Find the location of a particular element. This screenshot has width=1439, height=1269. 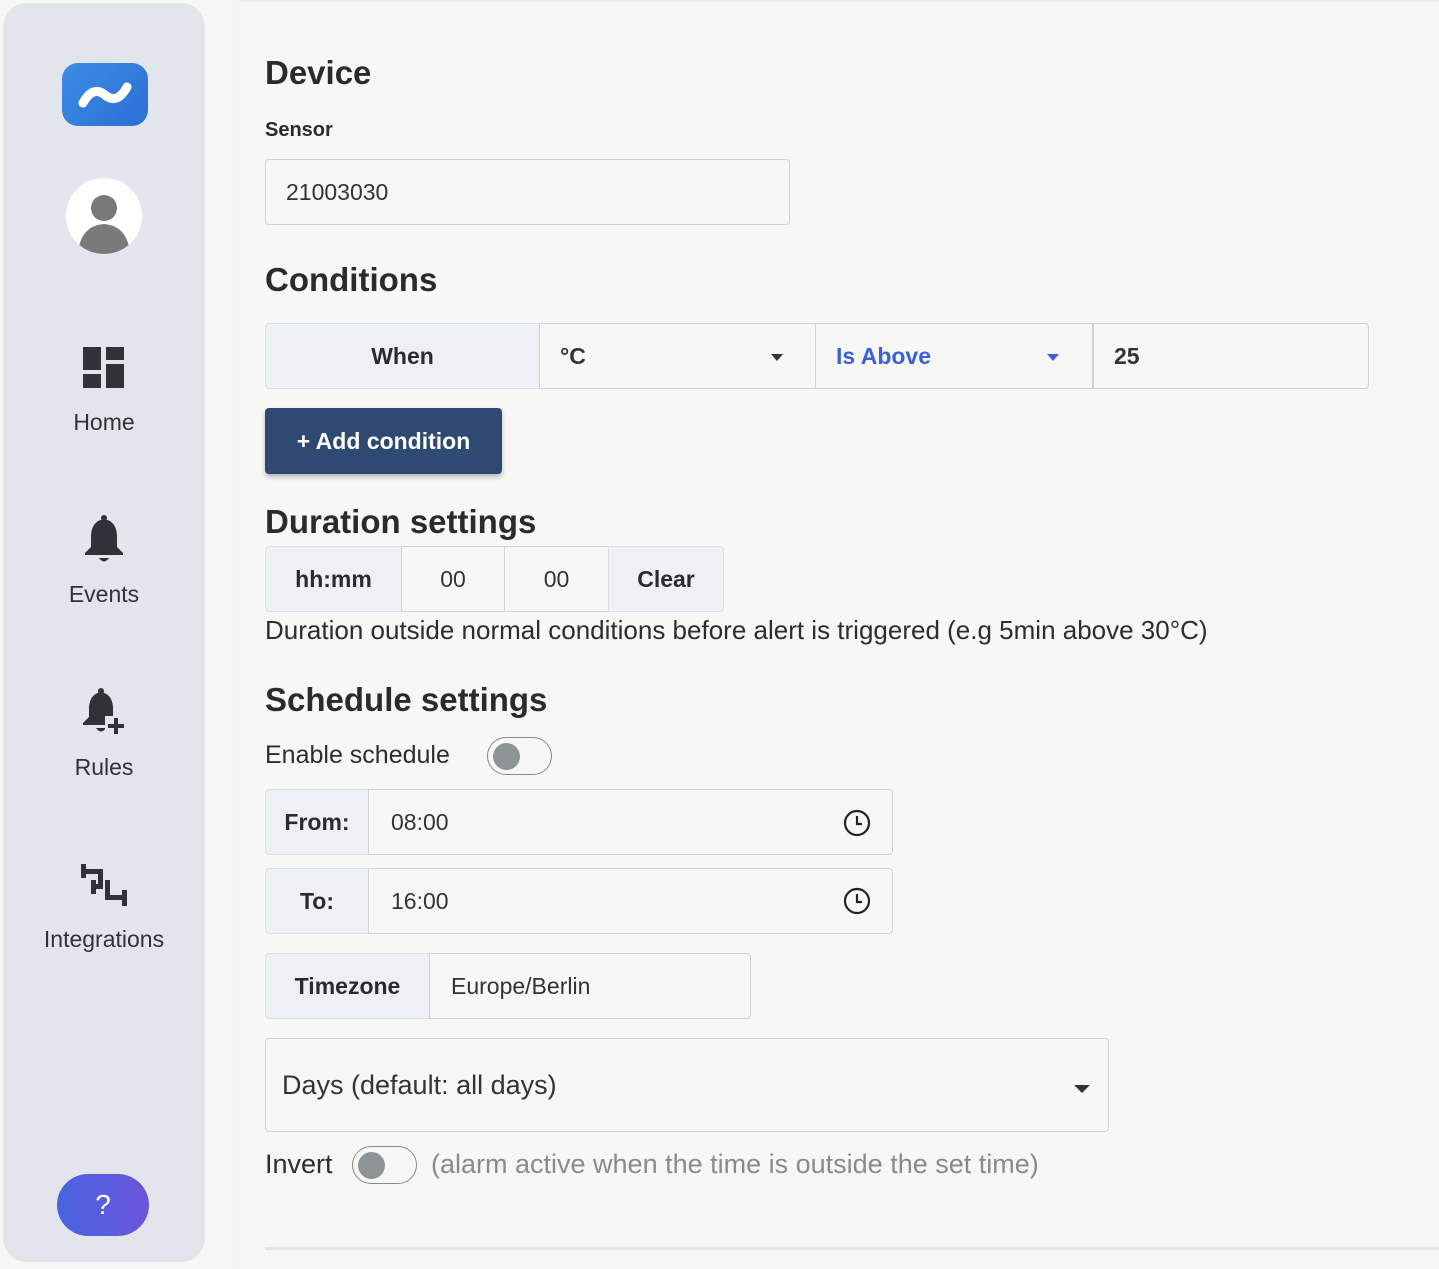

minutes-input: 00 is located at coordinates (556, 579).